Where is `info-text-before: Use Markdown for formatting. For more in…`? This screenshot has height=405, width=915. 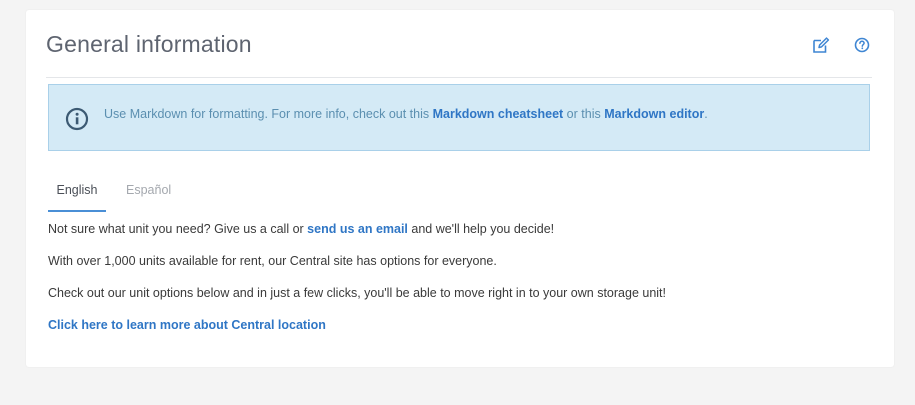
info-text-before: Use Markdown for formatting. For more in… is located at coordinates (268, 114).